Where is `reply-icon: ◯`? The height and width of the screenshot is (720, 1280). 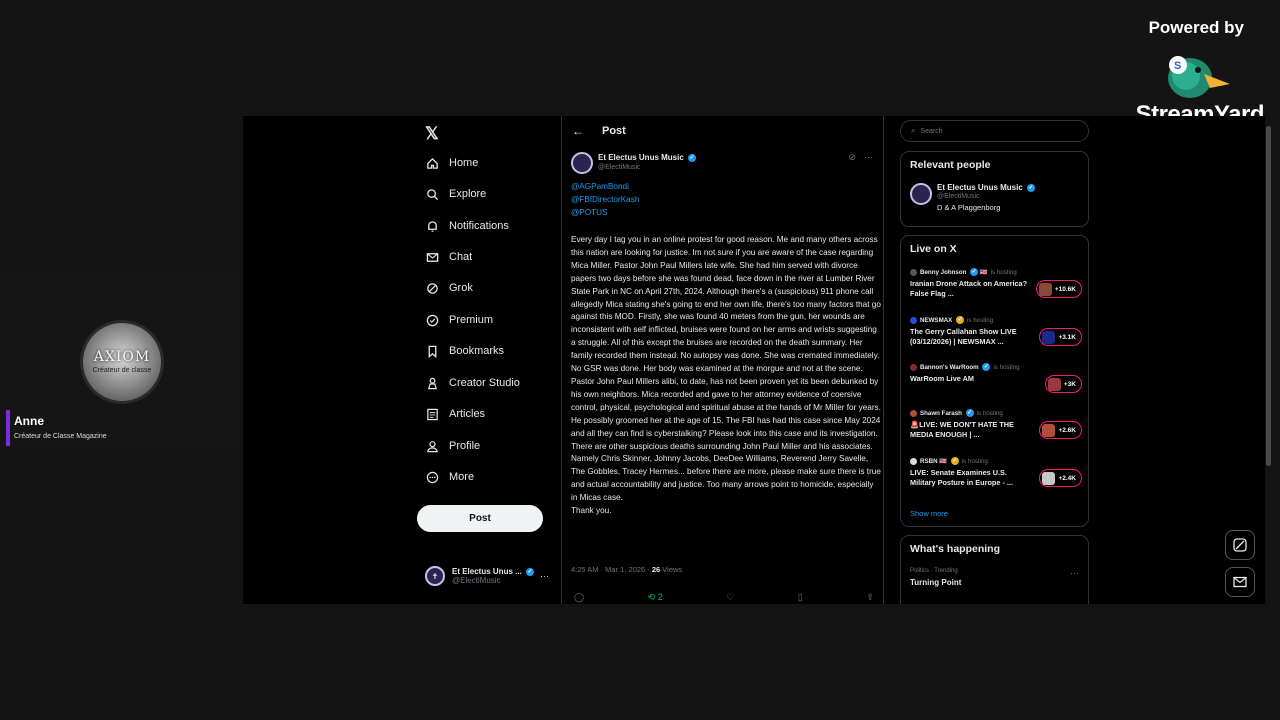 reply-icon: ◯ is located at coordinates (579, 597).